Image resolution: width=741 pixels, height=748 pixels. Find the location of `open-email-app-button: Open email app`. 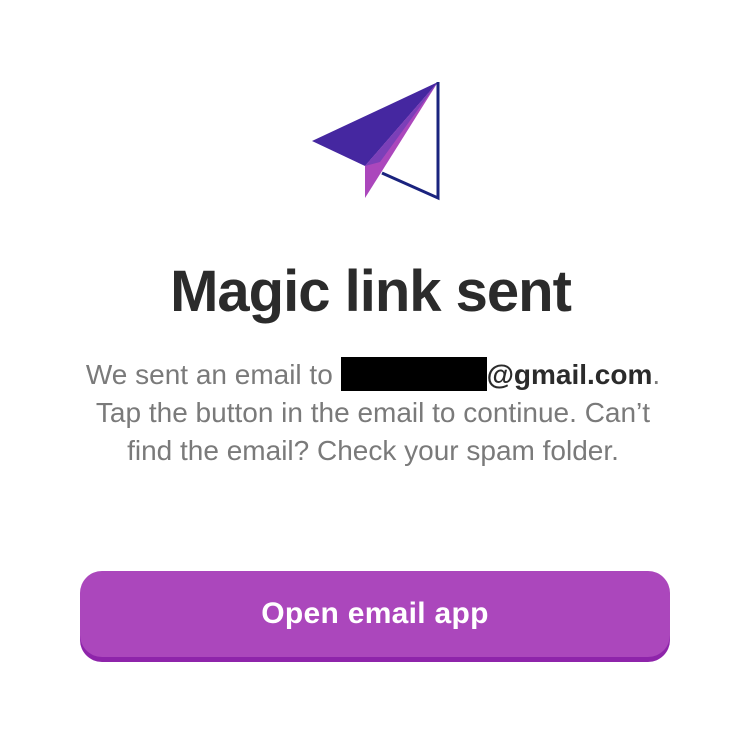

open-email-app-button: Open email app is located at coordinates (375, 614).